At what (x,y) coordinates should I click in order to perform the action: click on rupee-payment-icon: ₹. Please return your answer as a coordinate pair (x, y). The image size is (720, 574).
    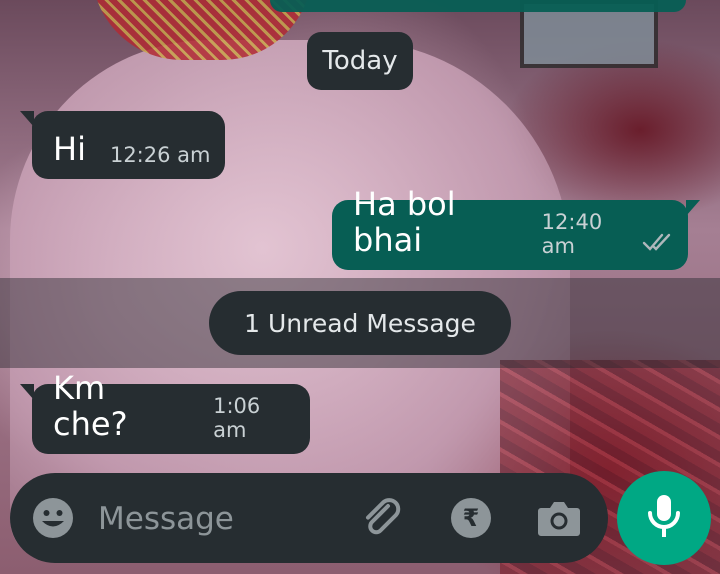
    Looking at the image, I should click on (471, 518).